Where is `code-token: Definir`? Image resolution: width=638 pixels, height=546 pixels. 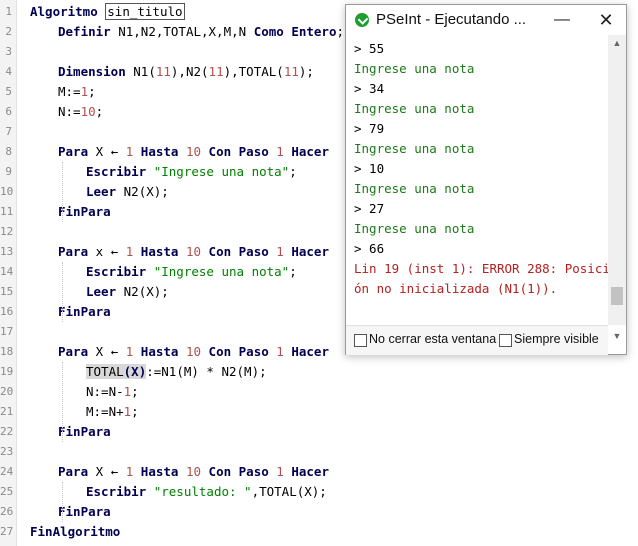 code-token: Definir is located at coordinates (88, 31).